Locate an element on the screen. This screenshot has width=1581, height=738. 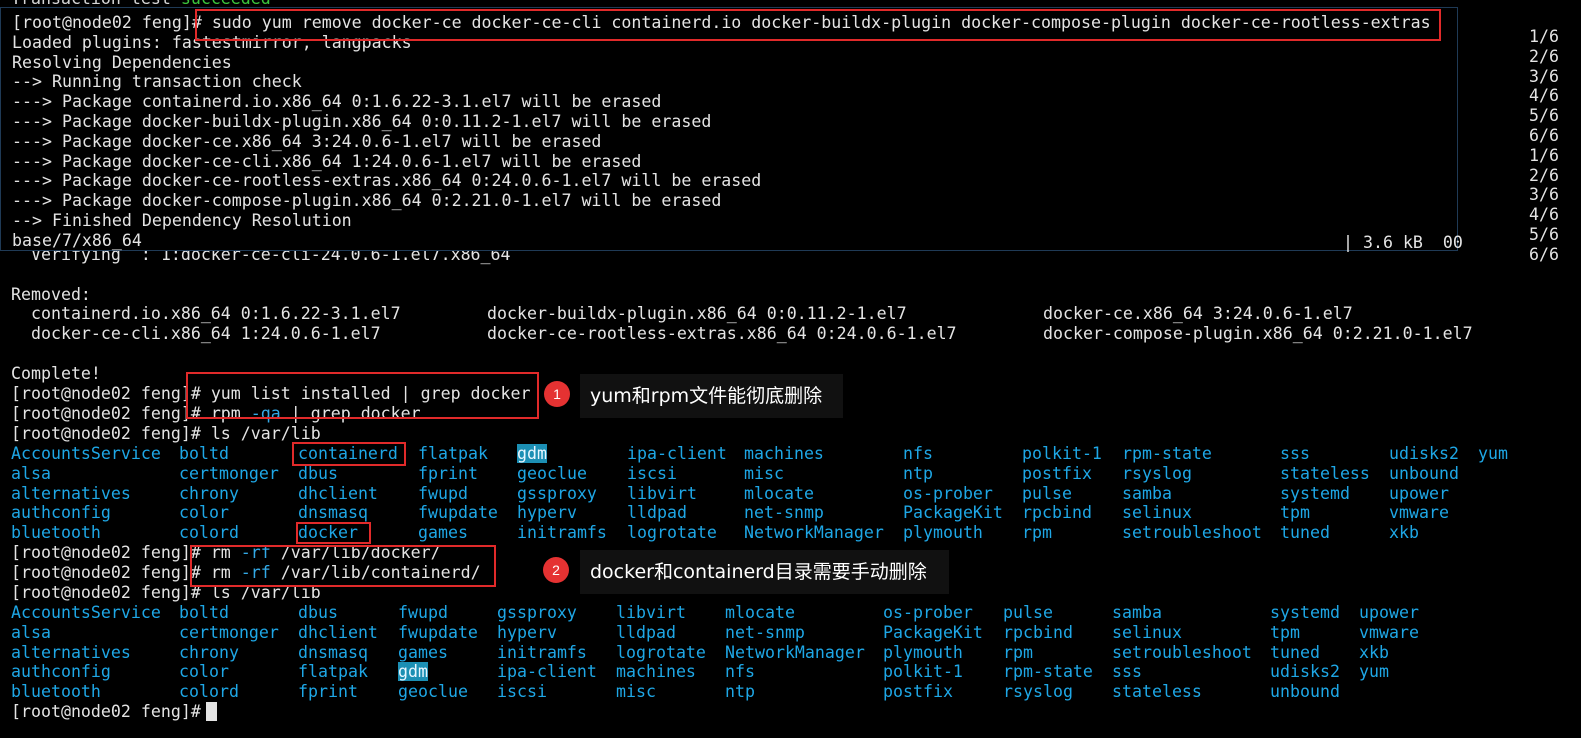
dir-entry: tpm is located at coordinates (1295, 513).